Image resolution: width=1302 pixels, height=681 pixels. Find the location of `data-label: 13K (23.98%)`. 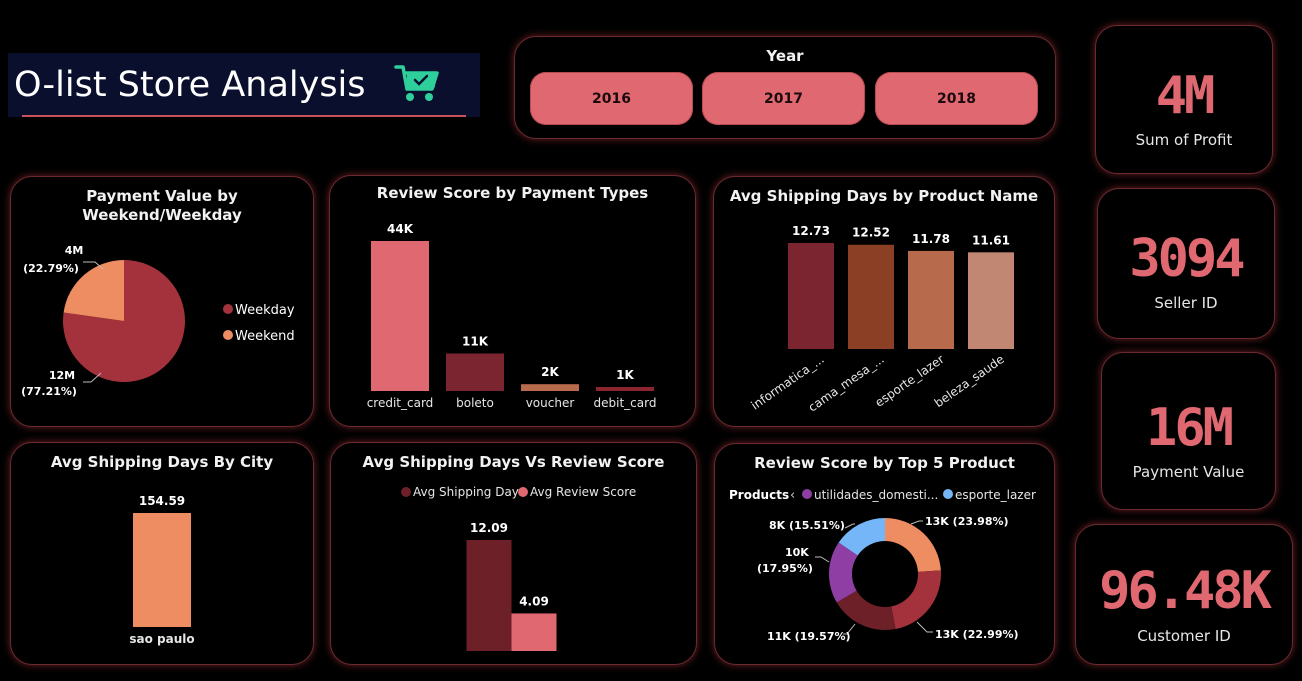

data-label: 13K (23.98%) is located at coordinates (967, 521).